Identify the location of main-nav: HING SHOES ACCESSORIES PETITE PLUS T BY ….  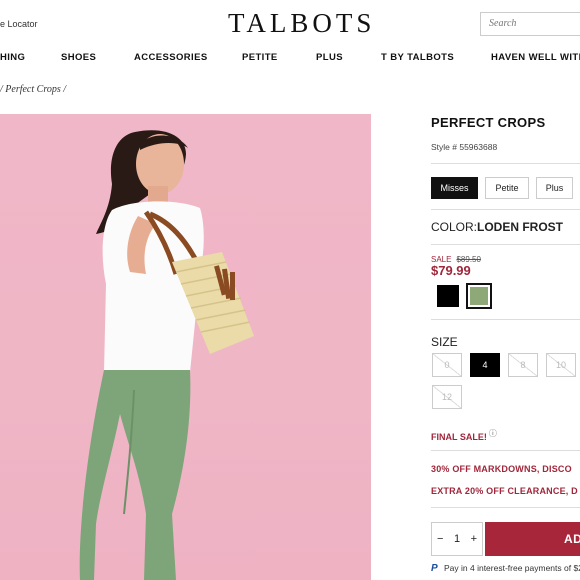
(290, 58).